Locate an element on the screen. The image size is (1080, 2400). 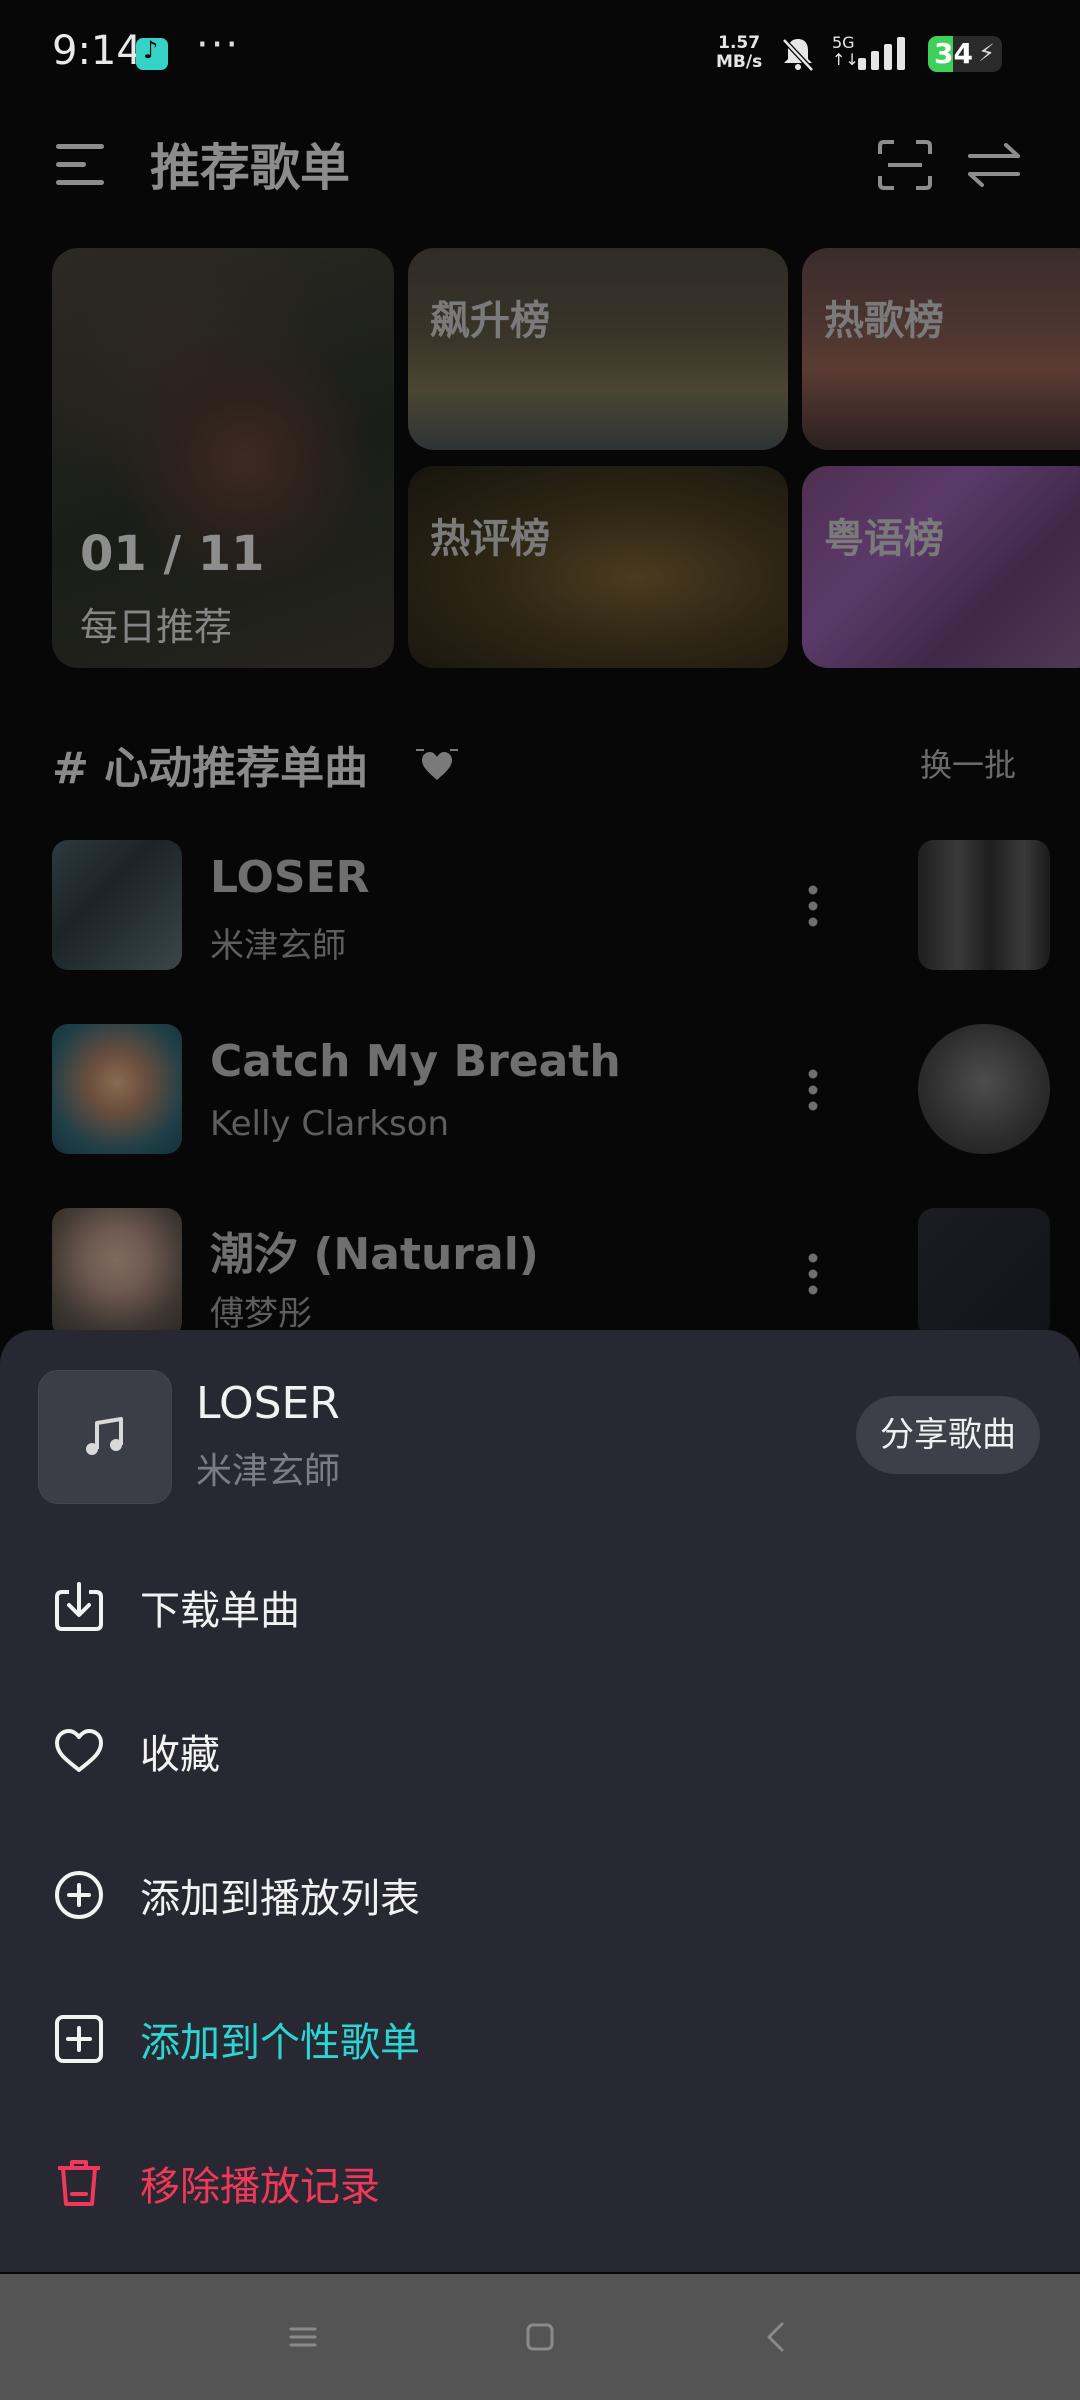
remove-play-record-item: 移除播放记录 is located at coordinates (540, 2184).